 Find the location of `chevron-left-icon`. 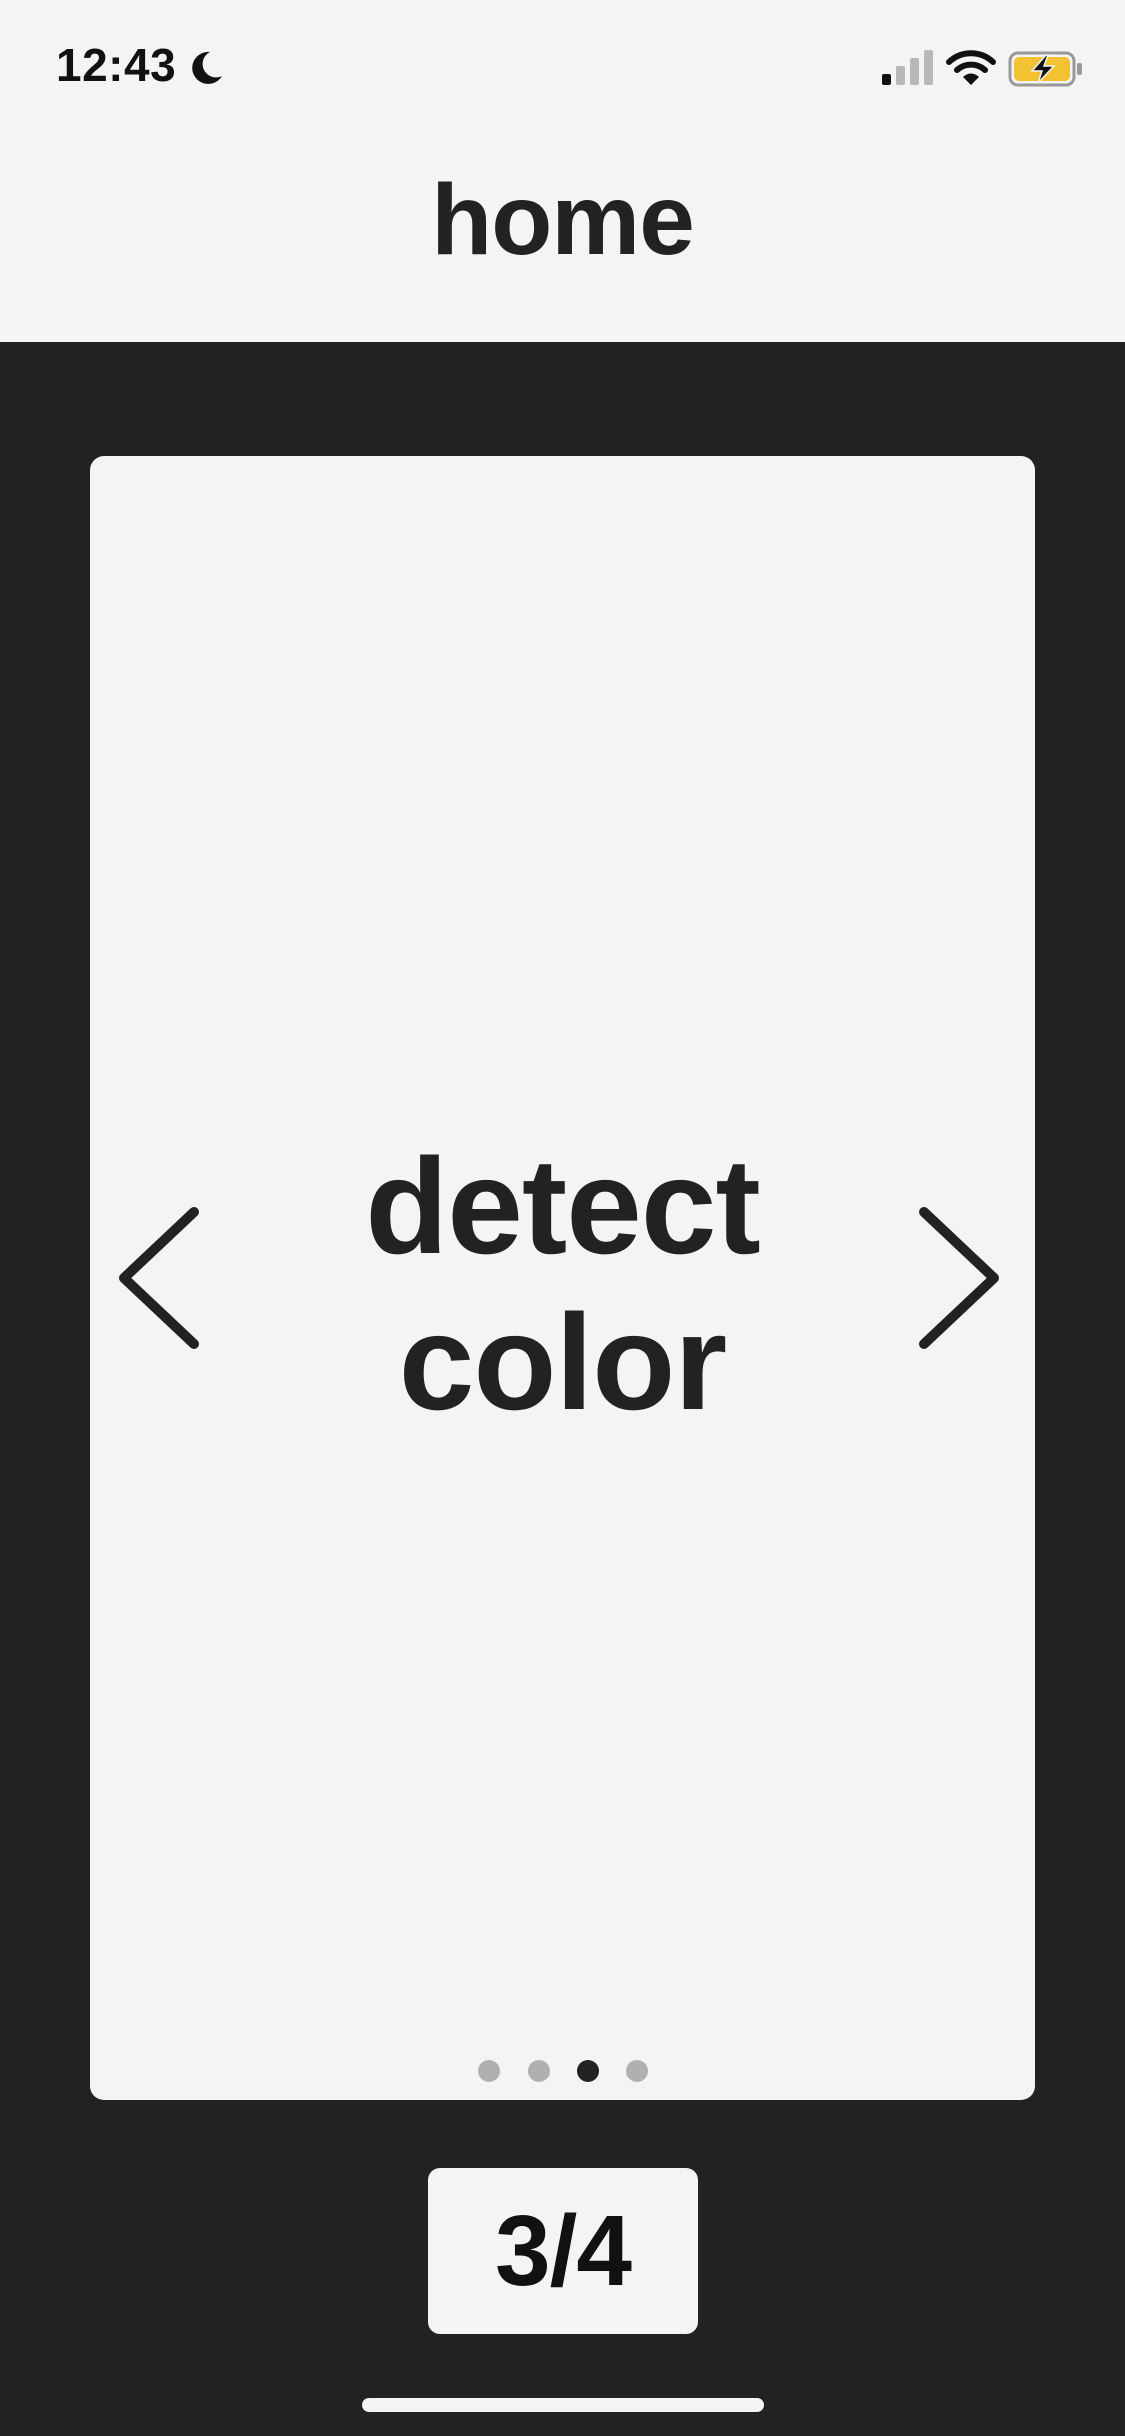

chevron-left-icon is located at coordinates (158, 1278).